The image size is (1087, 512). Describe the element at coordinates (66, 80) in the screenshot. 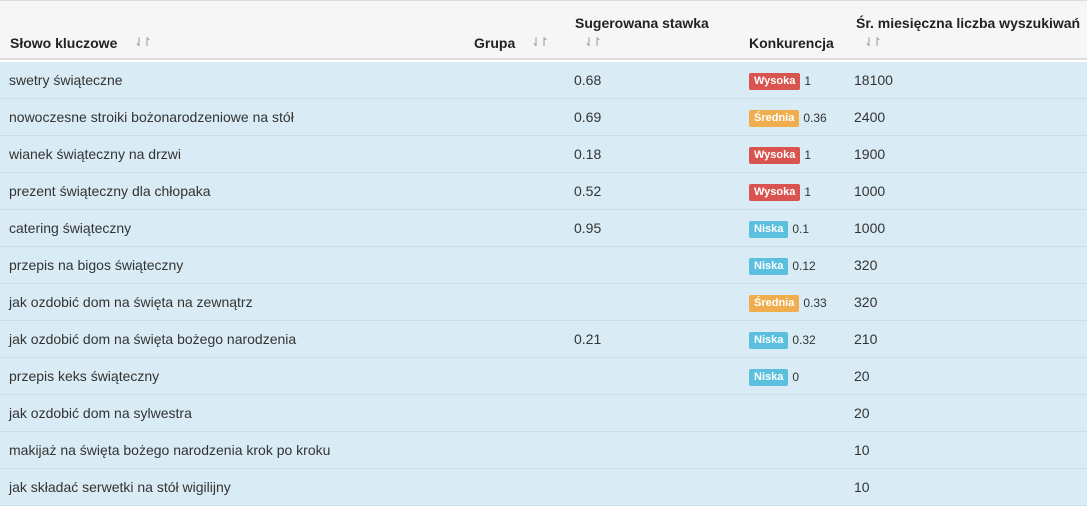

I see `keyword-cell: swetry świąteczne` at that location.